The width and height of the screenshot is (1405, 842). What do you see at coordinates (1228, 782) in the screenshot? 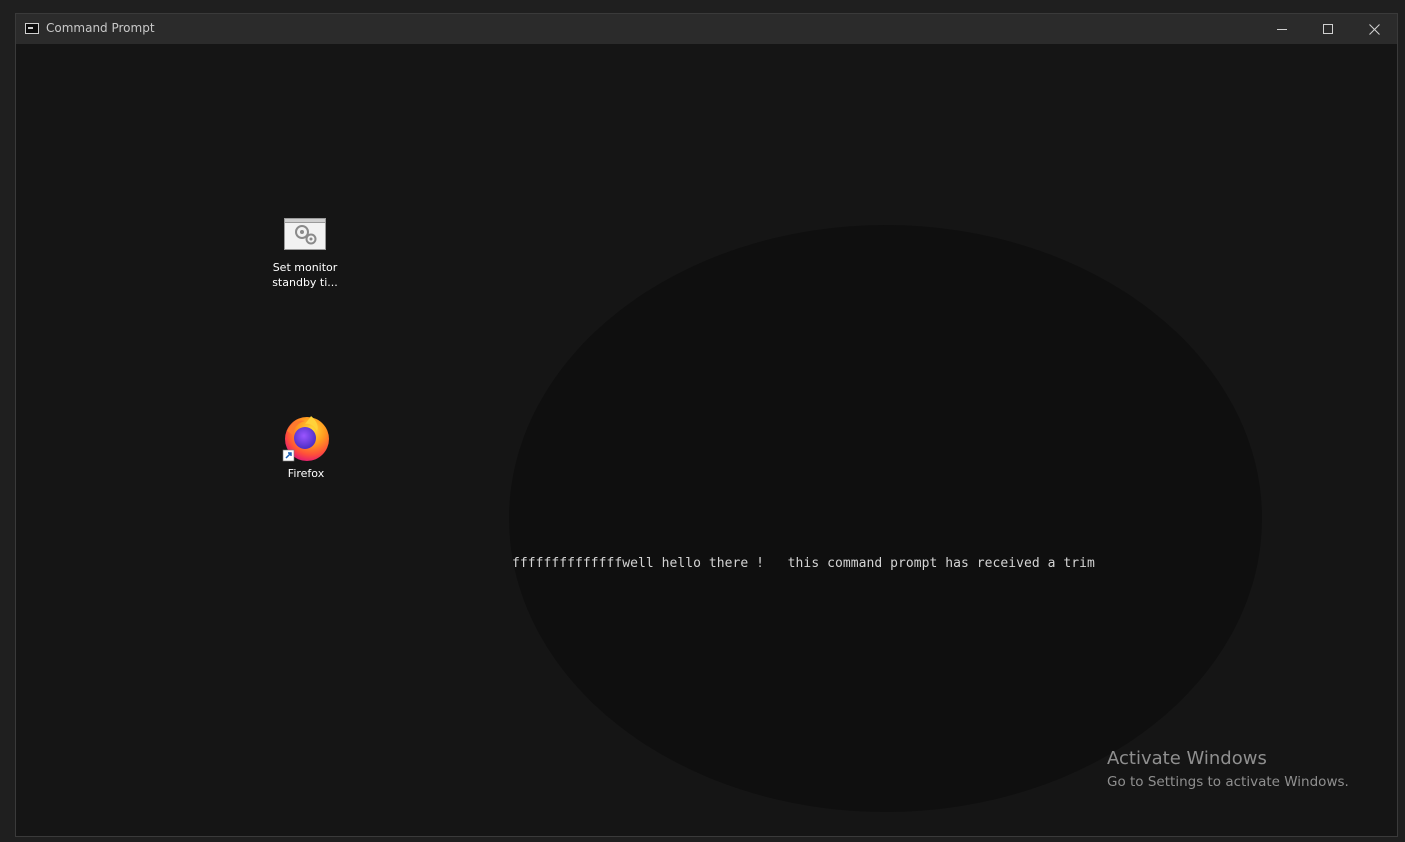
I see `activate-windows-subtitle: Go to Settings to activate Windows.` at bounding box center [1228, 782].